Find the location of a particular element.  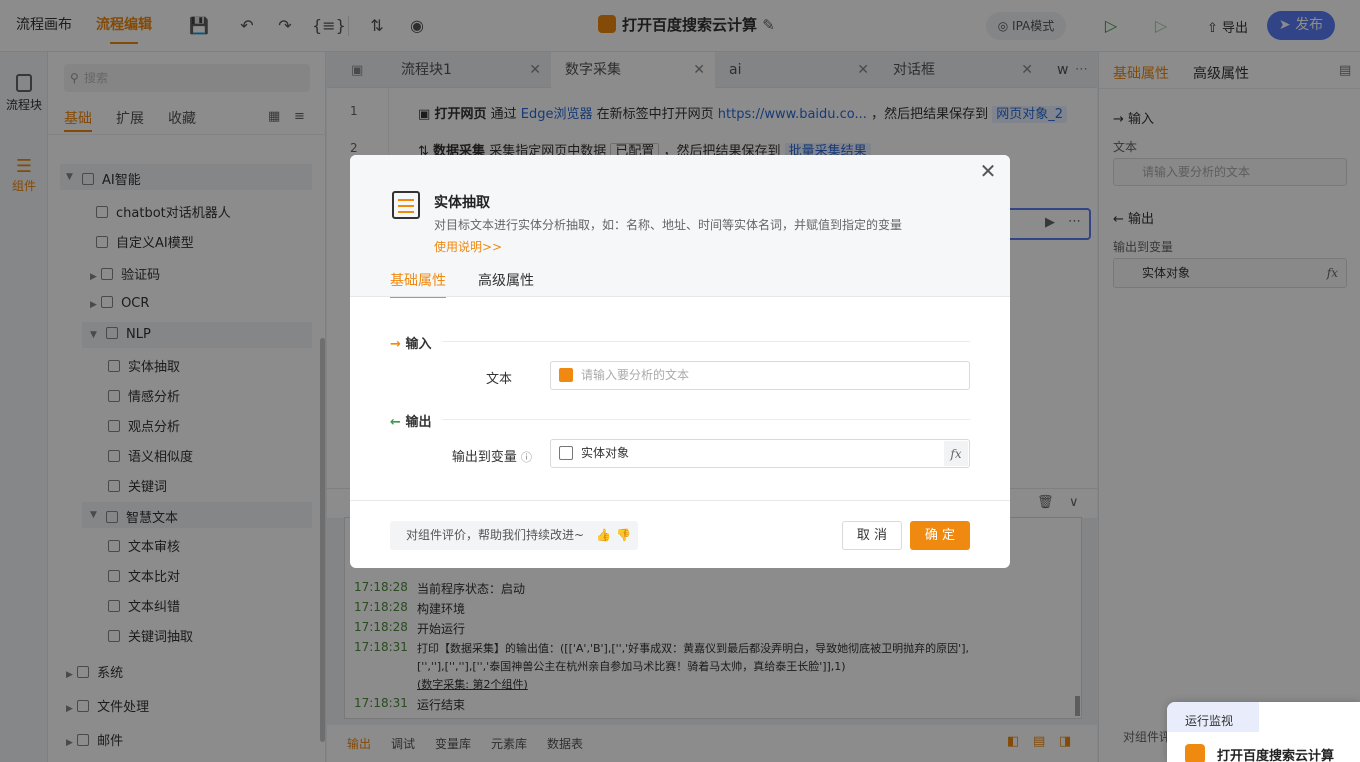

dialog-description: 对目标文本进行实体分析抽取，如：名称、地址、时间等实体名词，并赋值到指定的变量 is located at coordinates (668, 225).